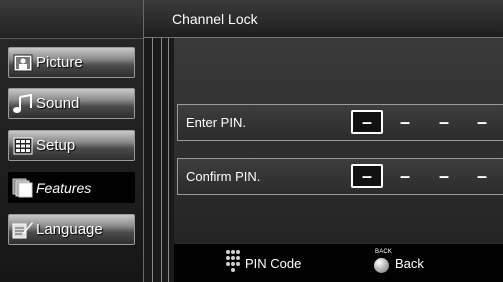 The width and height of the screenshot is (503, 282). What do you see at coordinates (340, 122) in the screenshot?
I see `enter-pin-row: Enter PIN. – – – –` at bounding box center [340, 122].